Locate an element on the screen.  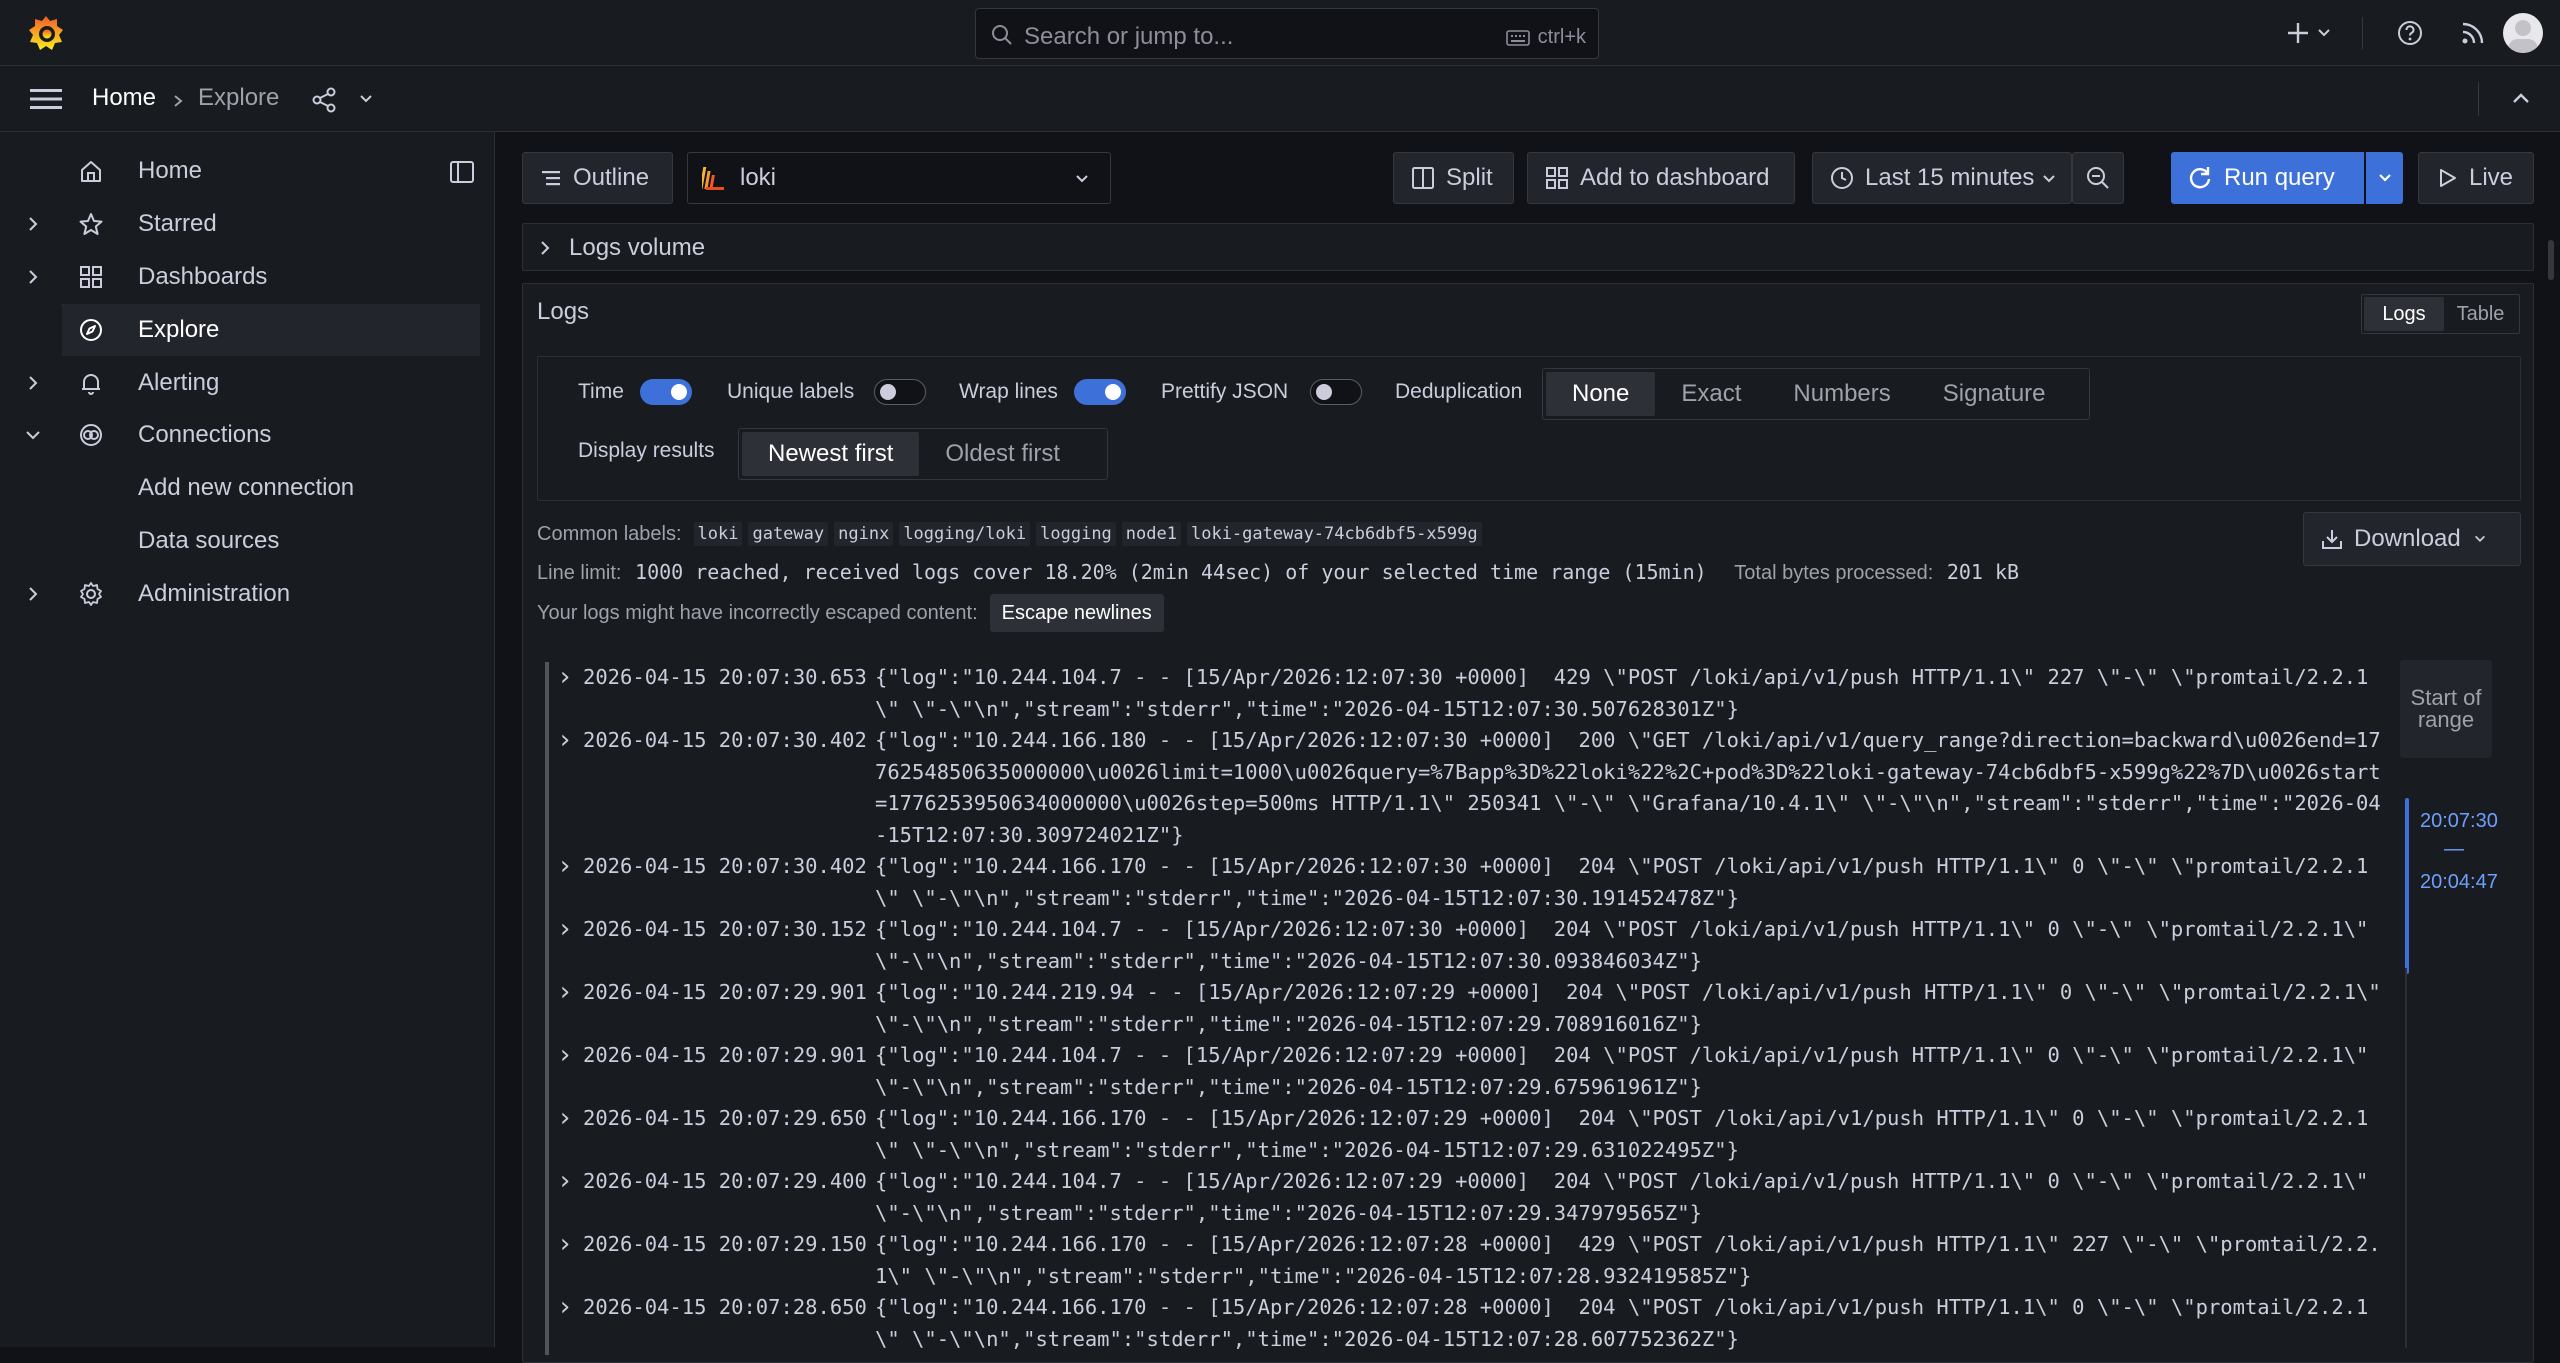
start-of-range-button: Start of range is located at coordinates (2446, 709).